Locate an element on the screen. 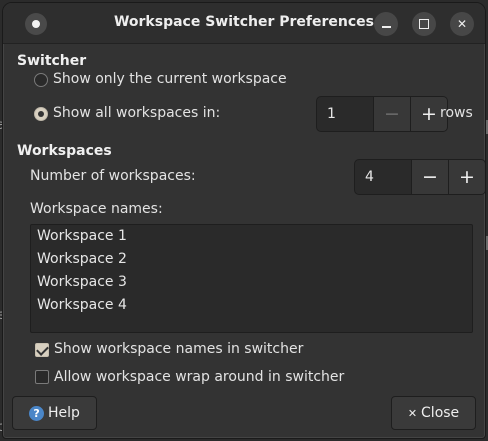 The height and width of the screenshot is (441, 488). title-bar: Workspace Switcher Preferences ✕ is located at coordinates (244, 23).